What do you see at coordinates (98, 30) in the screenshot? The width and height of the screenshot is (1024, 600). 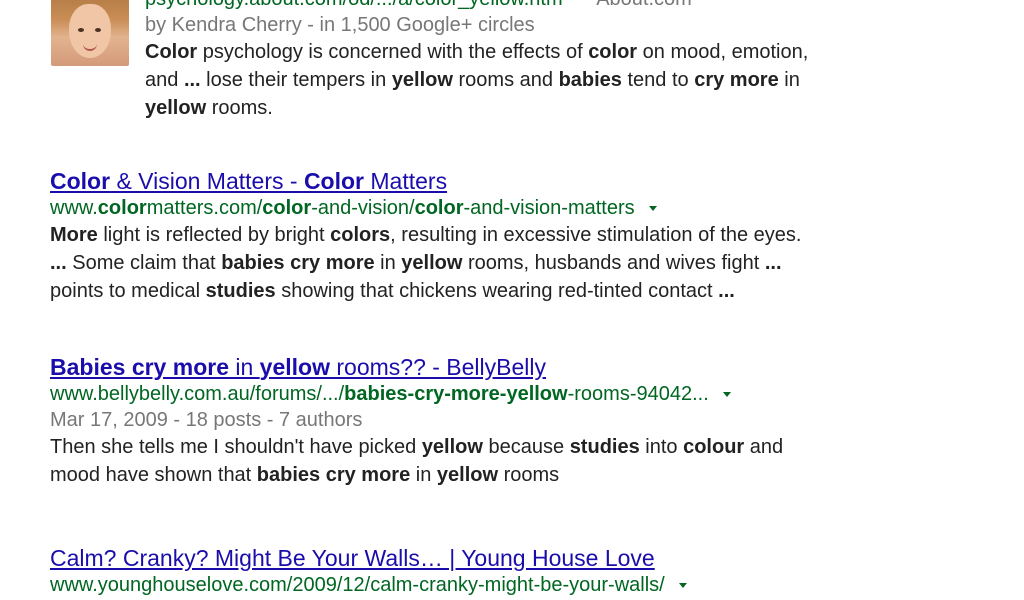 I see `eye-right` at bounding box center [98, 30].